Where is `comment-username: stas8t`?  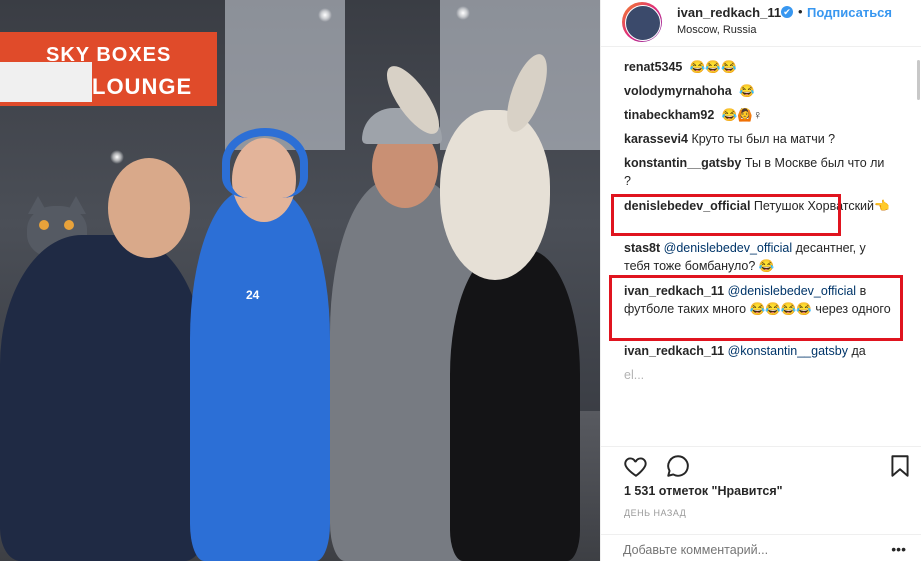 comment-username: stas8t is located at coordinates (642, 248).